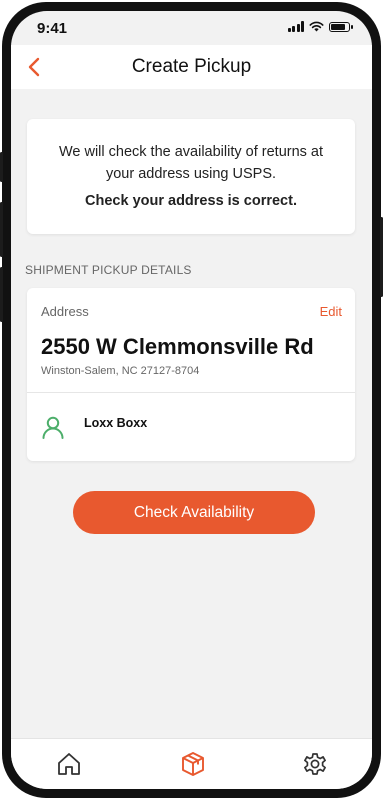 The image size is (385, 802). What do you see at coordinates (381, 257) in the screenshot?
I see `power-button` at bounding box center [381, 257].